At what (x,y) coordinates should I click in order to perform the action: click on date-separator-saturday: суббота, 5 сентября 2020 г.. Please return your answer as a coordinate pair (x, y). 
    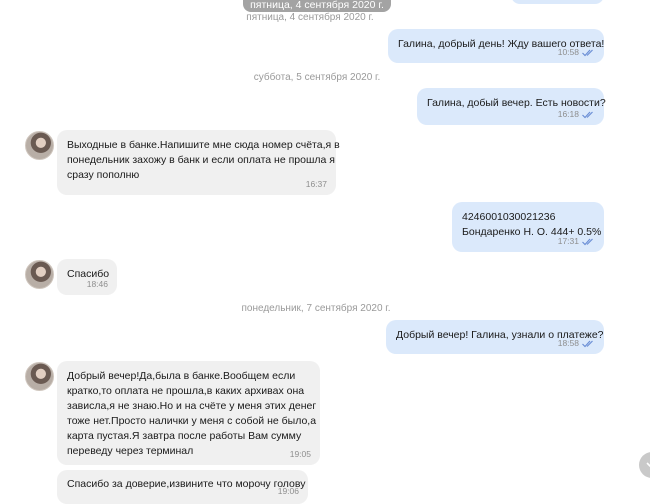
    Looking at the image, I should click on (317, 77).